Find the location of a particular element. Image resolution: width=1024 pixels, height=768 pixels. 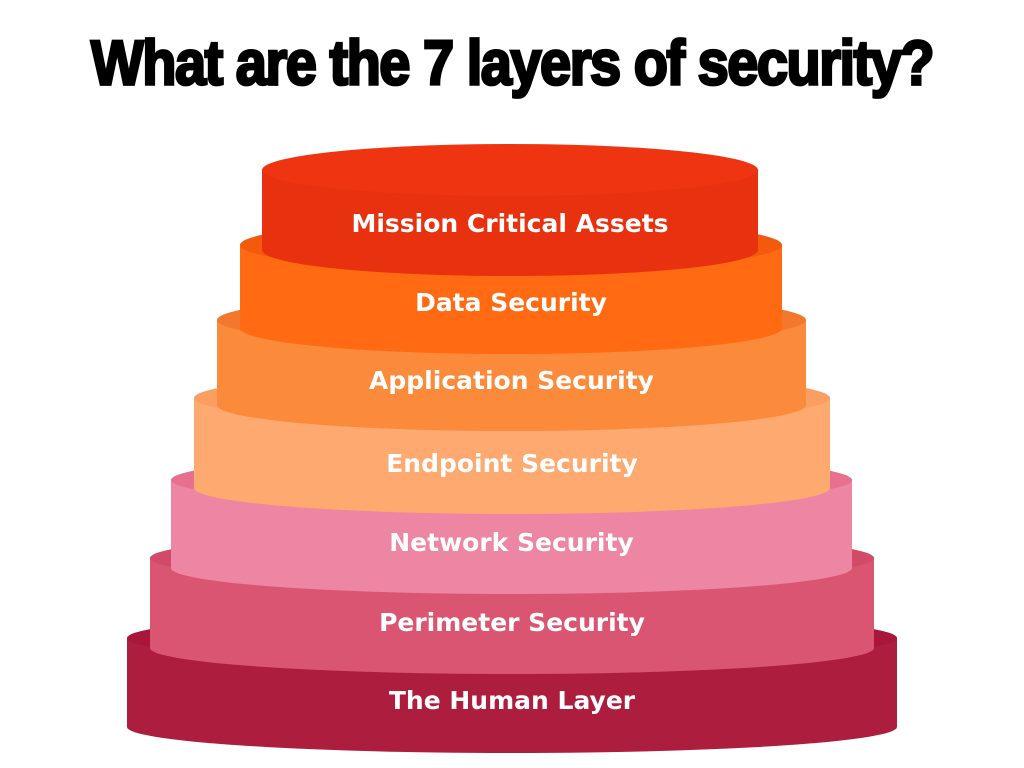

layer-label: Application Security is located at coordinates (511, 380).